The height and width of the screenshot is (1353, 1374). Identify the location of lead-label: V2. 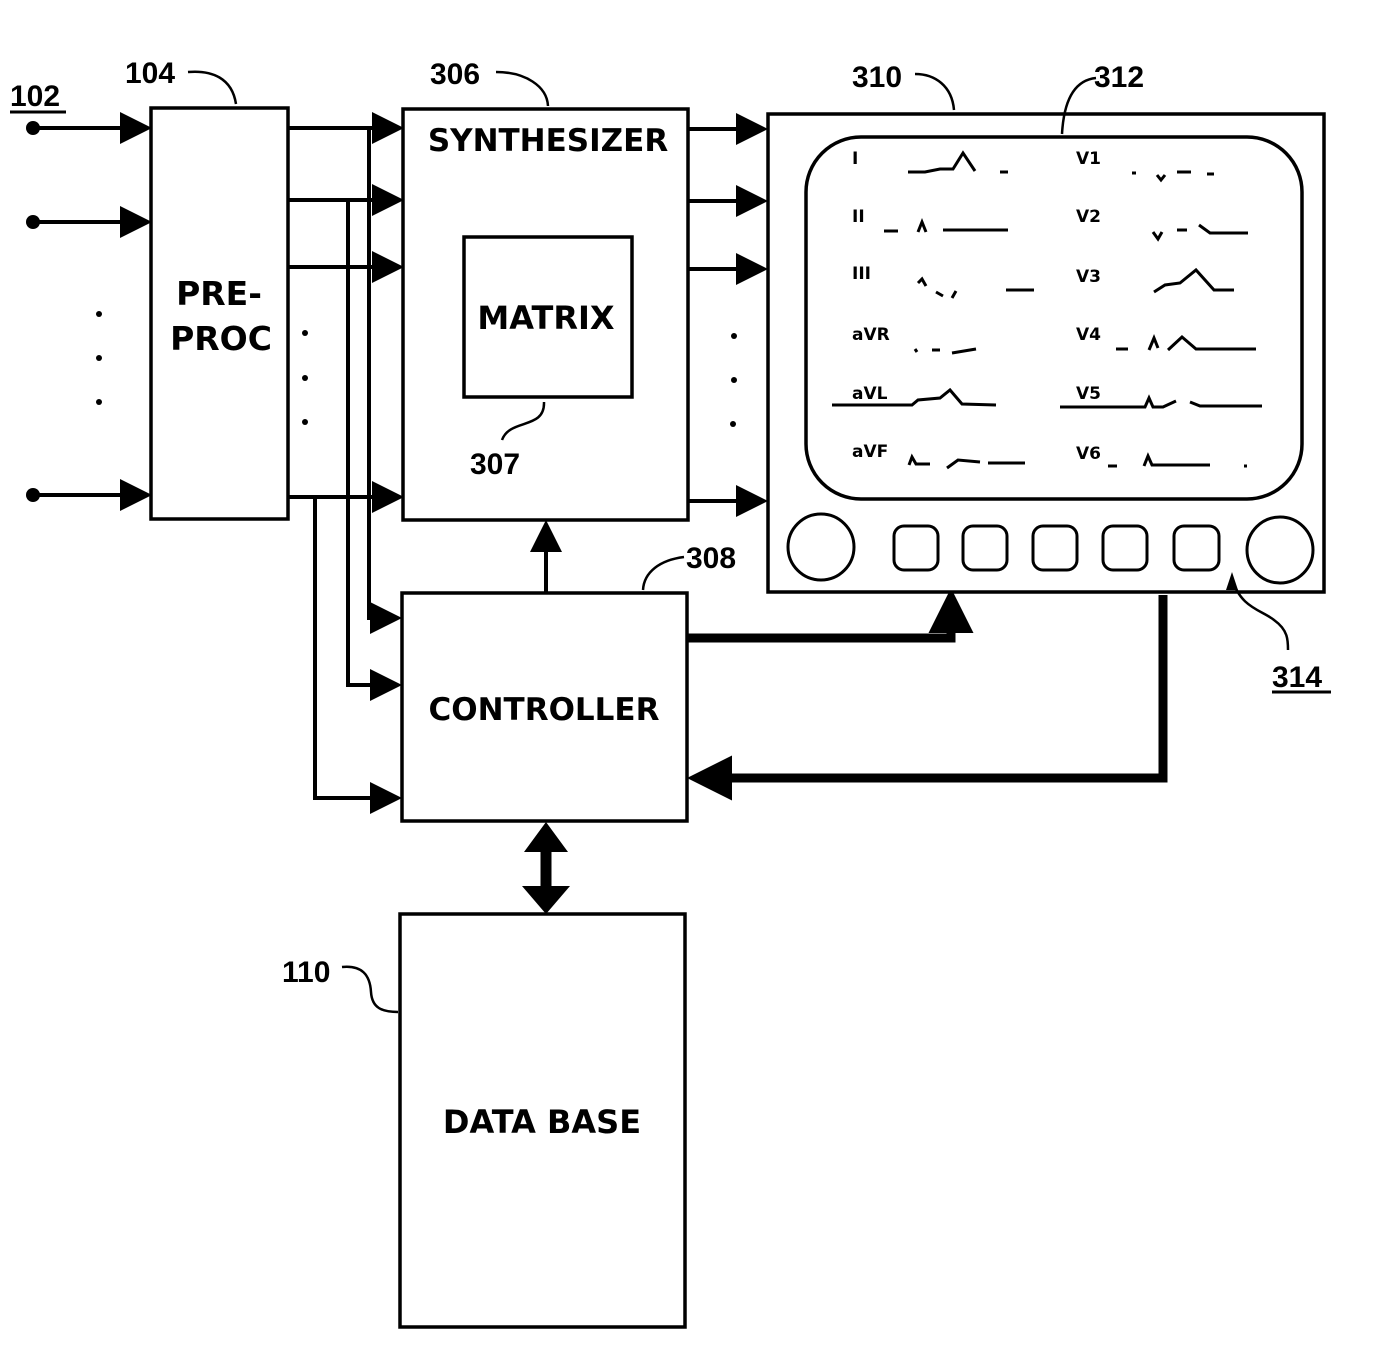
(1088, 217).